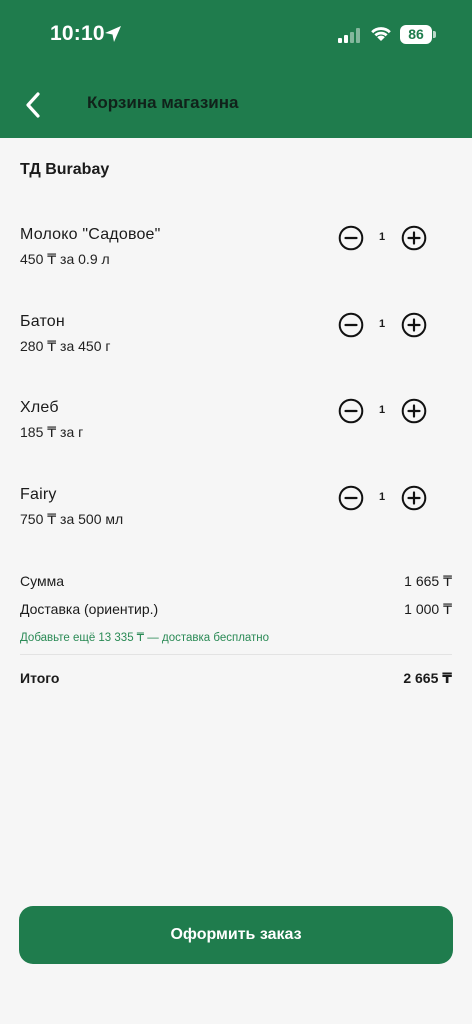 This screenshot has height=1024, width=472. I want to click on store-name: ТД Burabay, so click(65, 169).